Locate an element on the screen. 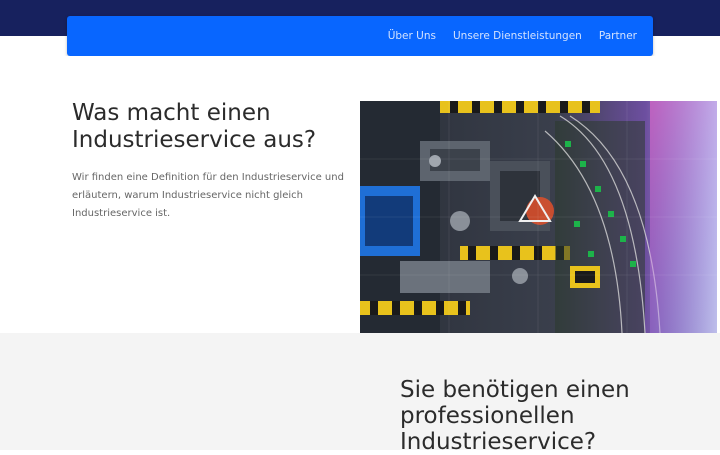  nav-link-partner: Partner is located at coordinates (618, 36).